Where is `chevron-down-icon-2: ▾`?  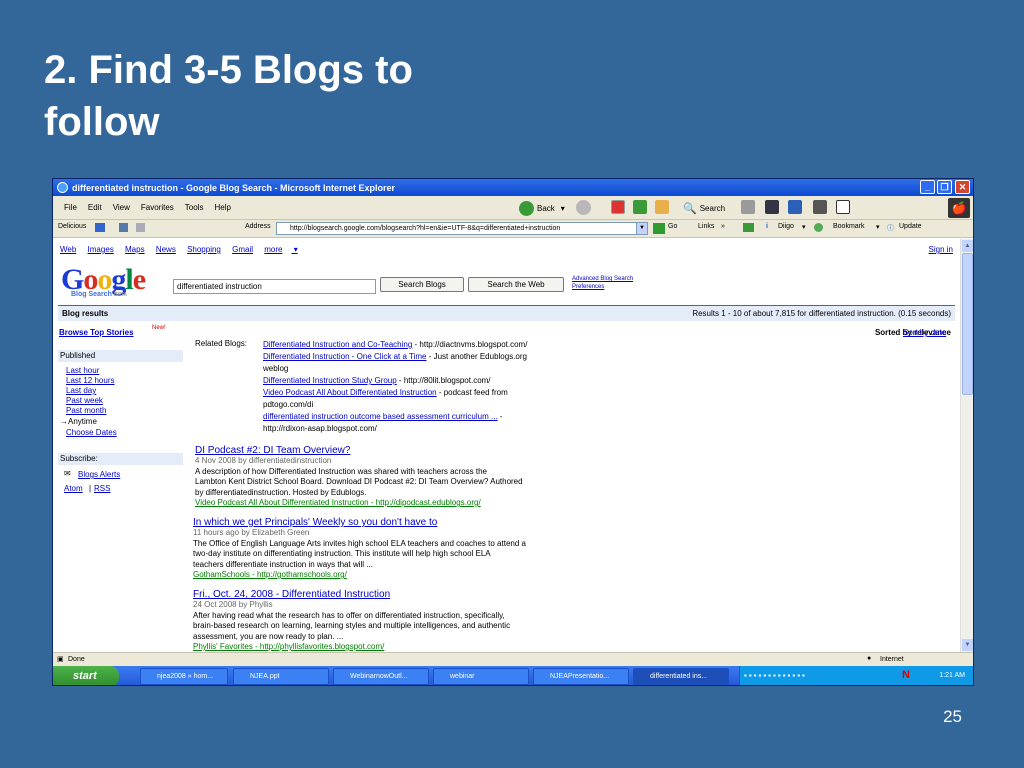
chevron-down-icon-2: ▾ is located at coordinates (878, 227).